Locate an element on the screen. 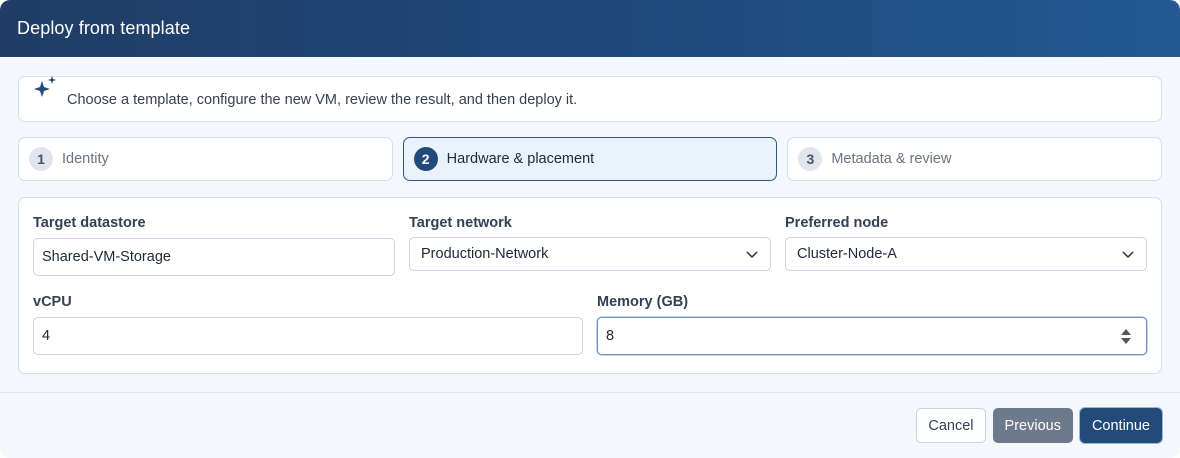  memory-field: Memory (GB) 8 is located at coordinates (872, 324).